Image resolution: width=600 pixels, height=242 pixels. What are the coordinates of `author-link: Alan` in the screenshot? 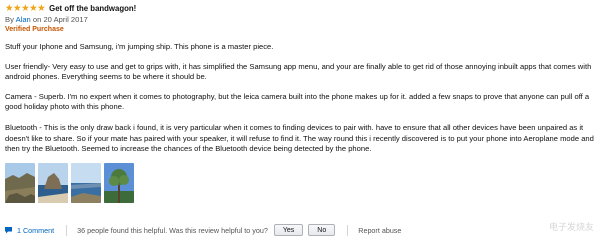 It's located at (23, 19).